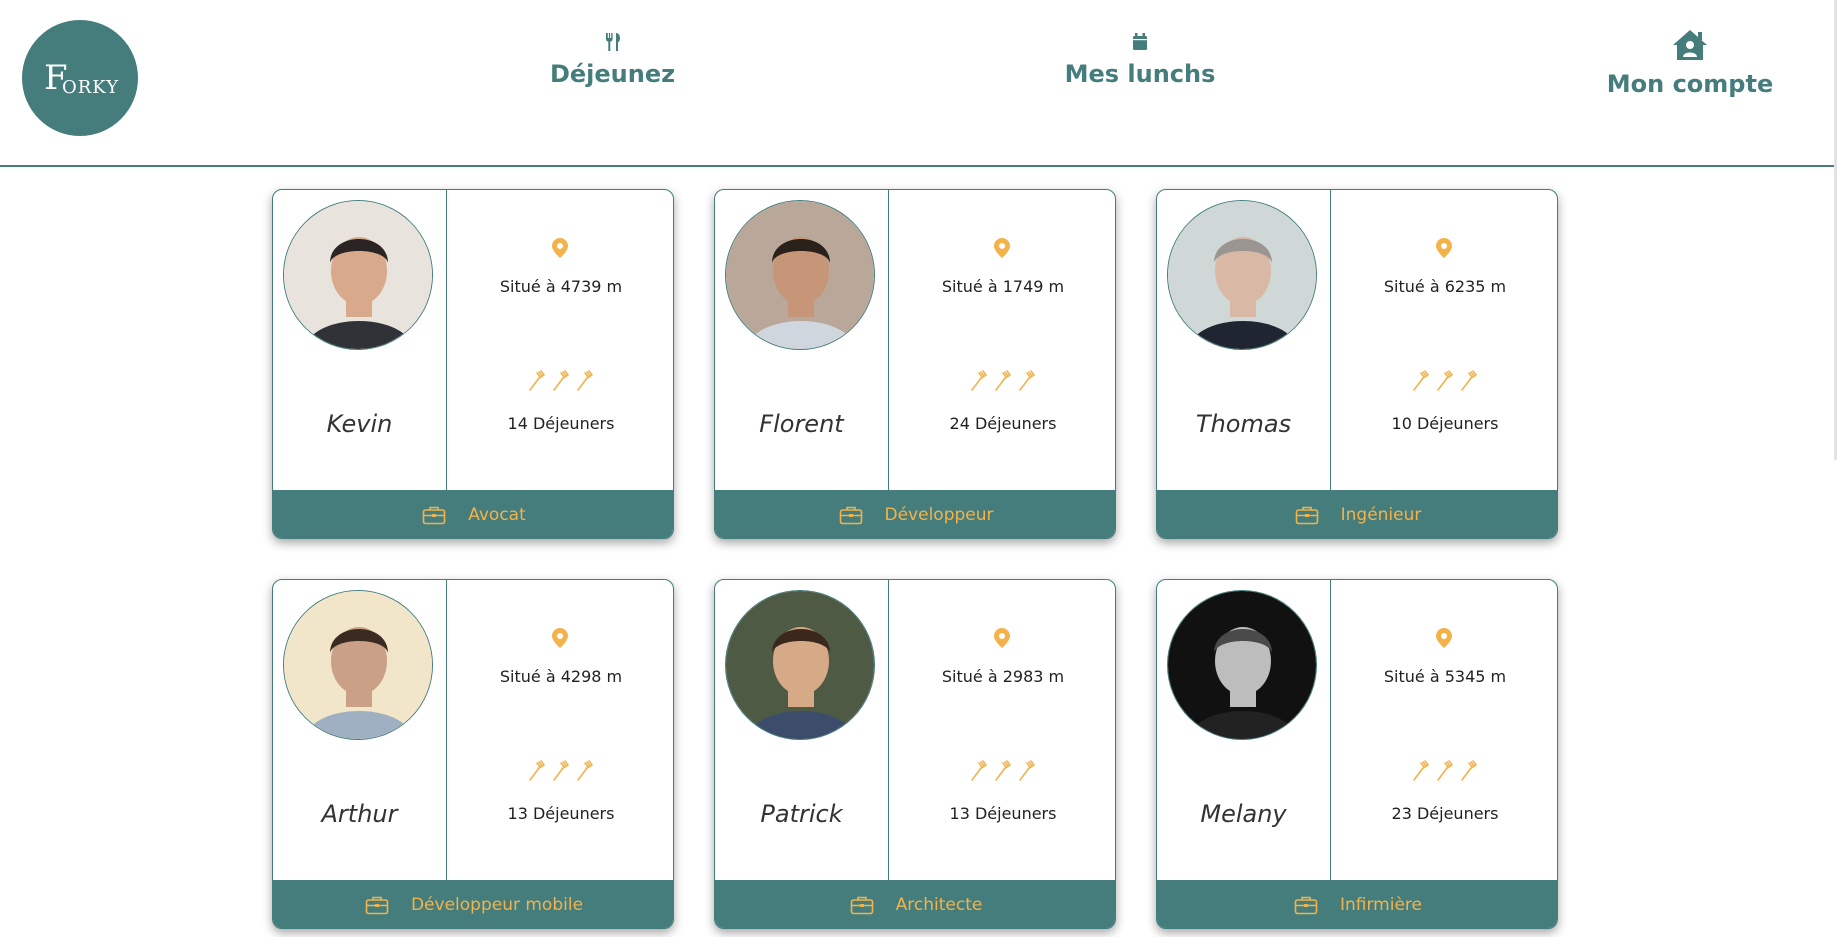  What do you see at coordinates (359, 424) in the screenshot?
I see `profile-name: Kevin` at bounding box center [359, 424].